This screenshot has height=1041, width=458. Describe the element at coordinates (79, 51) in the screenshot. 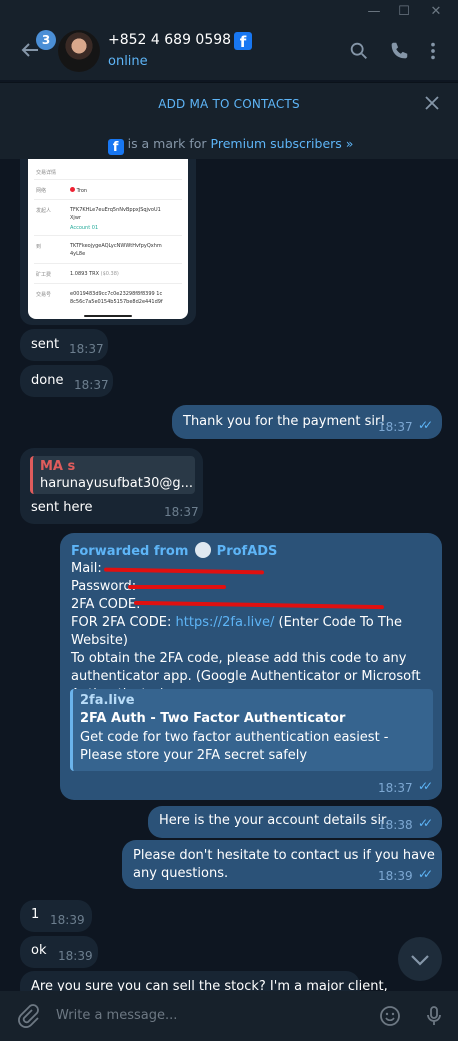

I see `avatar` at that location.